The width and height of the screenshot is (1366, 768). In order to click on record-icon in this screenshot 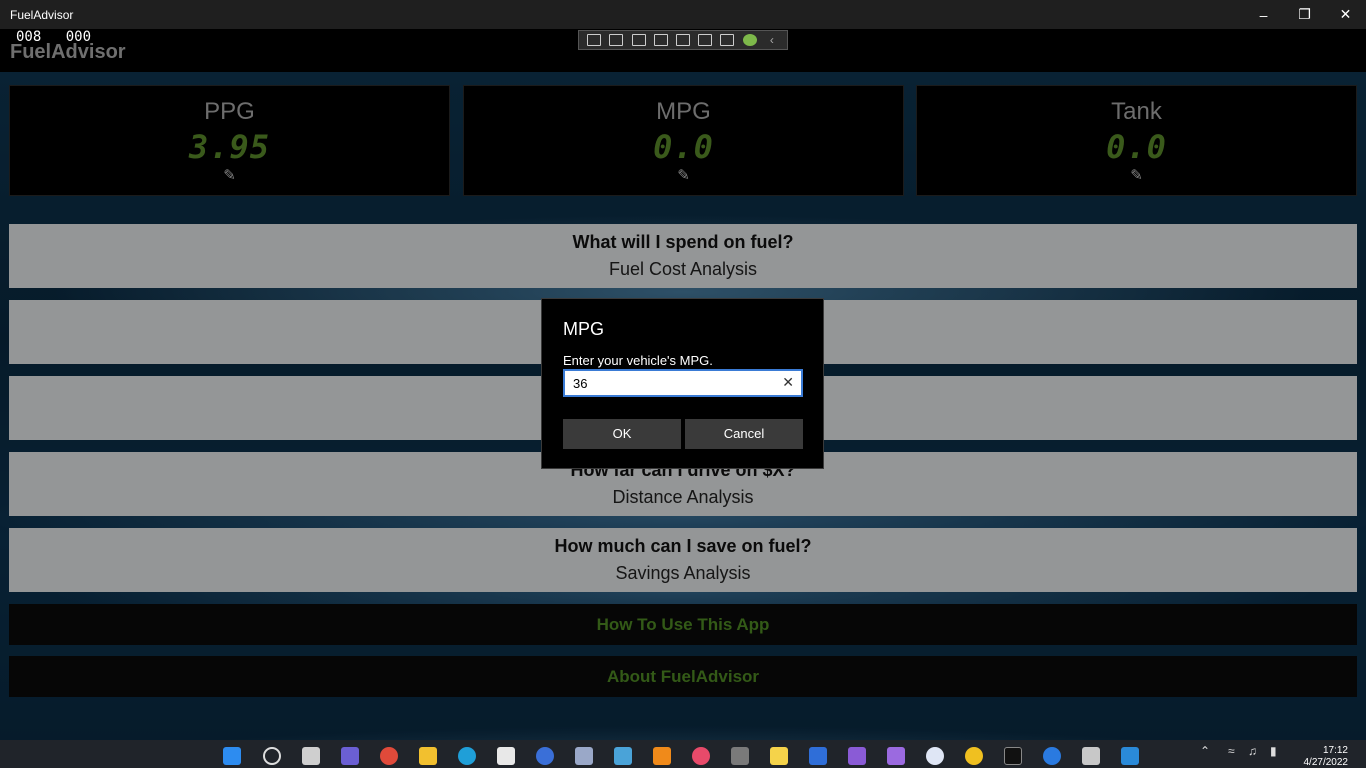, I will do `click(616, 40)`.